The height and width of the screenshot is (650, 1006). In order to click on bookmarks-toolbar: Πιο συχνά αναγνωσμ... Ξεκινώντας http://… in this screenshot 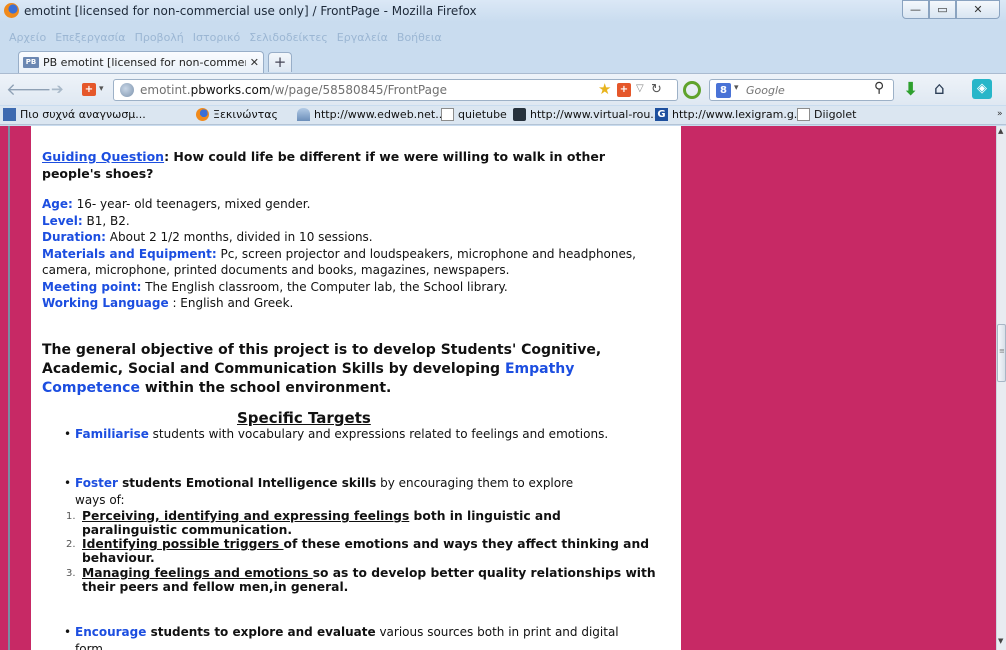, I will do `click(503, 115)`.